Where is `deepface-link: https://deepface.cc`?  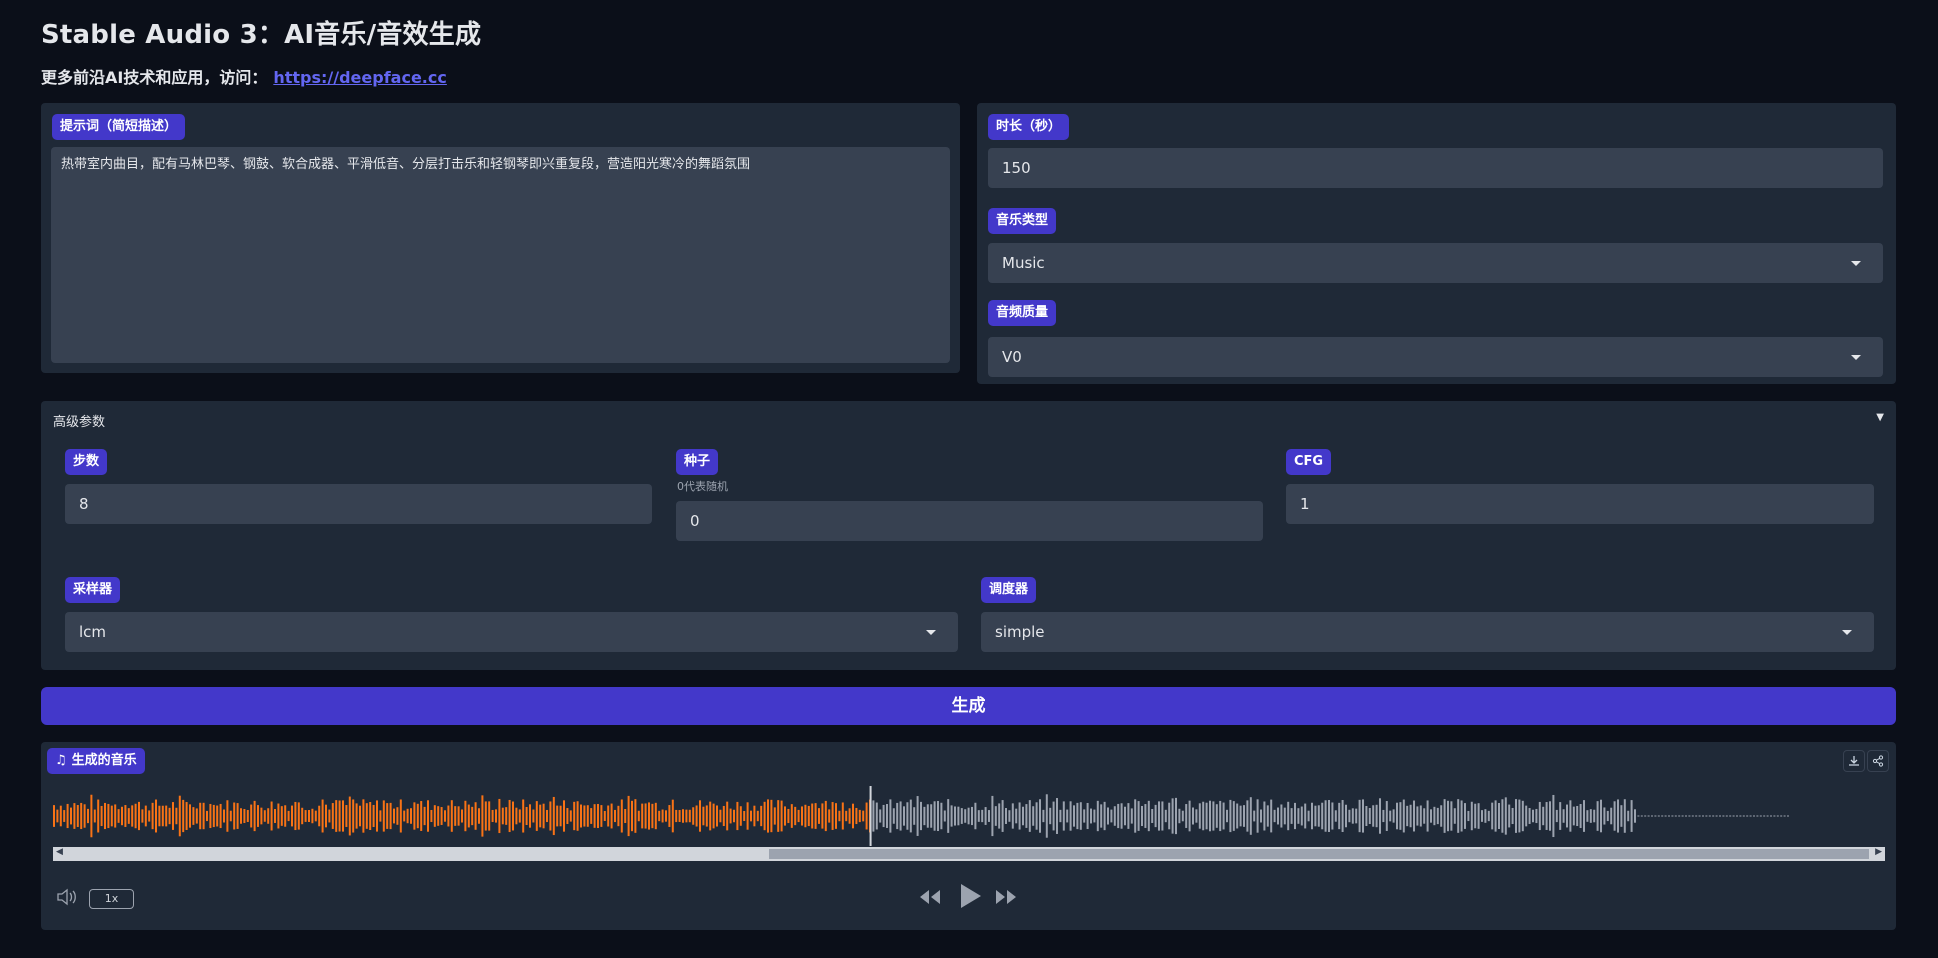
deepface-link: https://deepface.cc is located at coordinates (360, 77).